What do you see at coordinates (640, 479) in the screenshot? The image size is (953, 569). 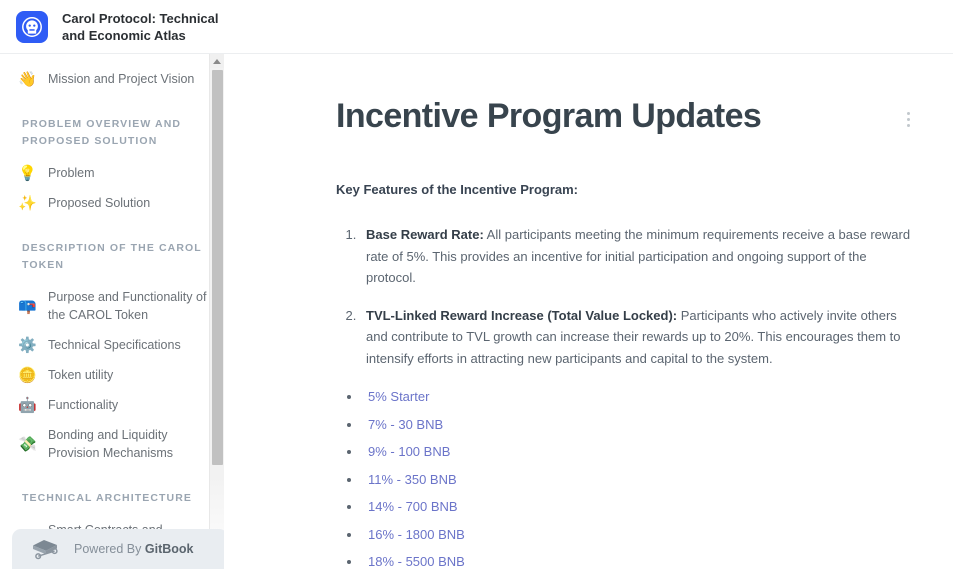 I see `list-item: 11% - 350 BNB` at bounding box center [640, 479].